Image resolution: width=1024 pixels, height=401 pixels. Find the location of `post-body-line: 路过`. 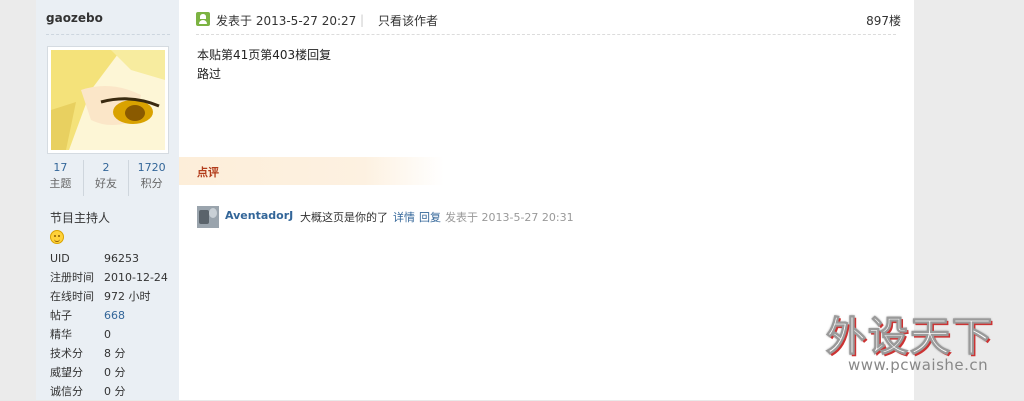

post-body-line: 路过 is located at coordinates (209, 74).